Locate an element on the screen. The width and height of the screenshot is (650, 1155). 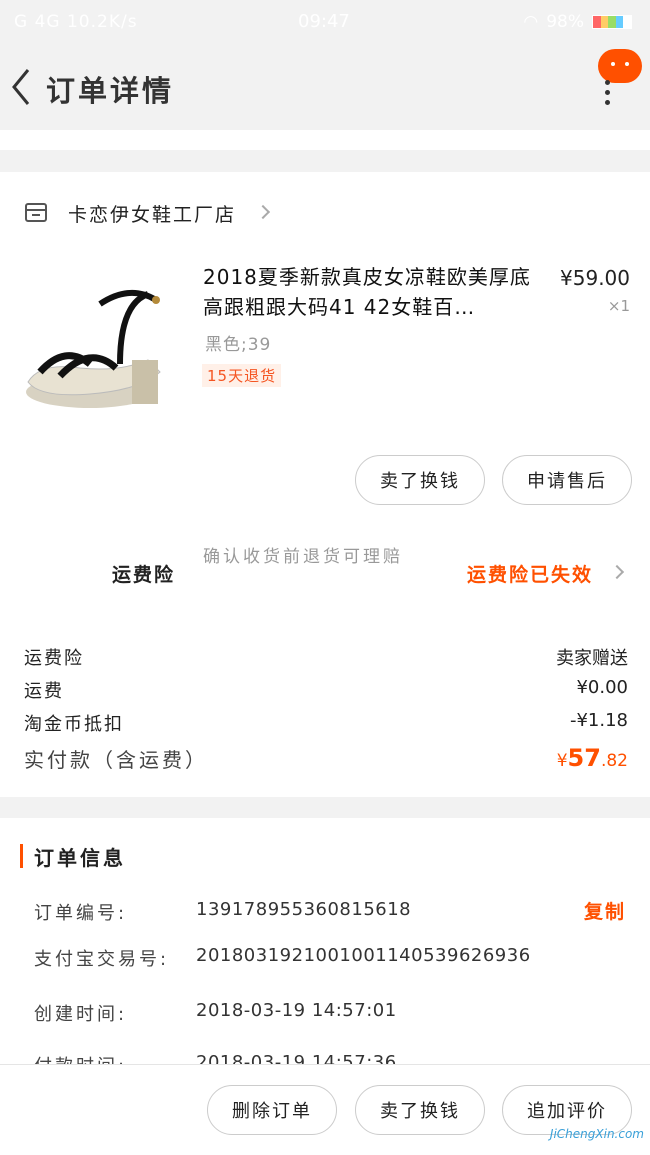
section-accent is located at coordinates (21, 856).